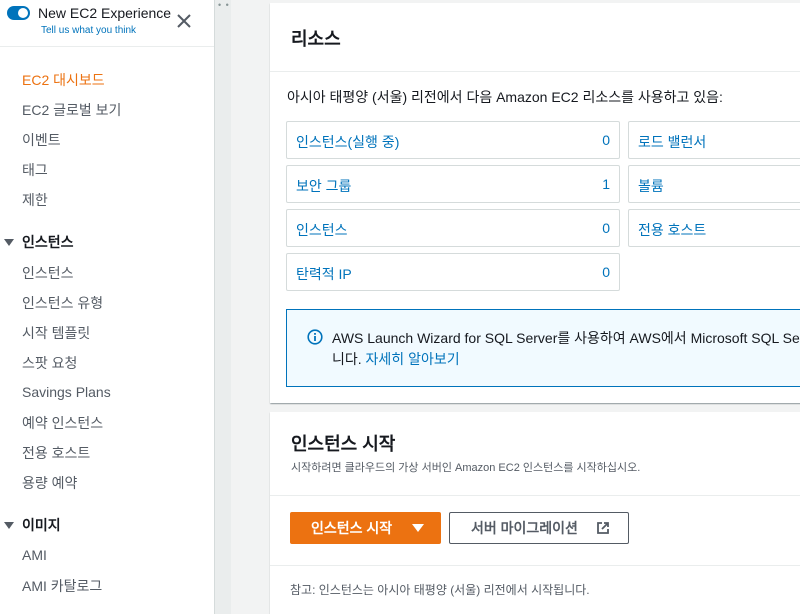 This screenshot has height=614, width=800. Describe the element at coordinates (347, 142) in the screenshot. I see `resource-label: 인스턴스(실행 중)` at that location.